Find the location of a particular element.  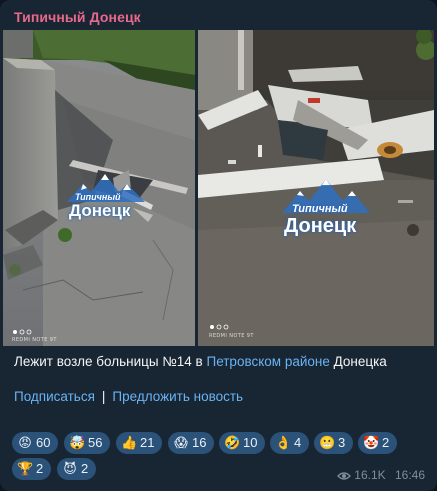

reaction-count: 3 is located at coordinates (342, 442).